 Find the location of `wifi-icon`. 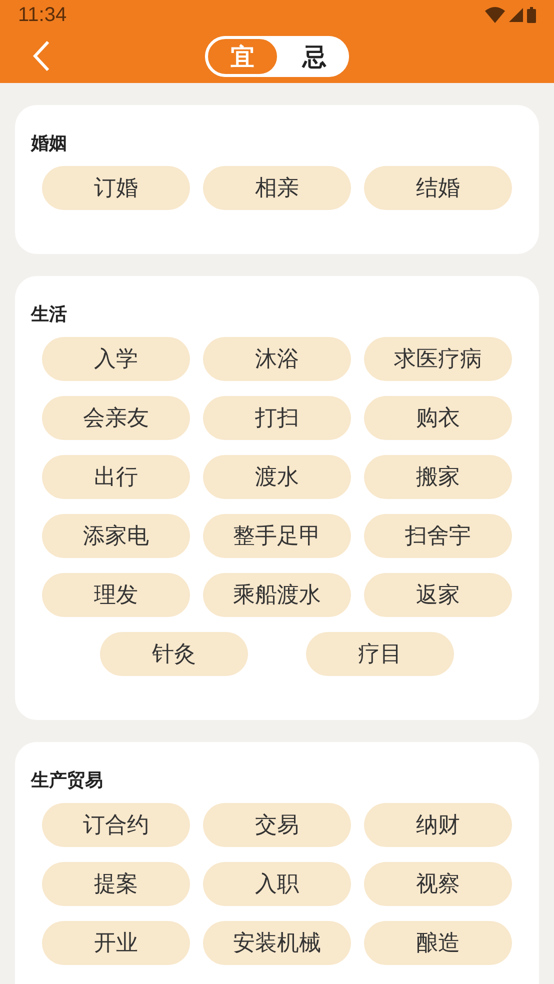

wifi-icon is located at coordinates (495, 15).